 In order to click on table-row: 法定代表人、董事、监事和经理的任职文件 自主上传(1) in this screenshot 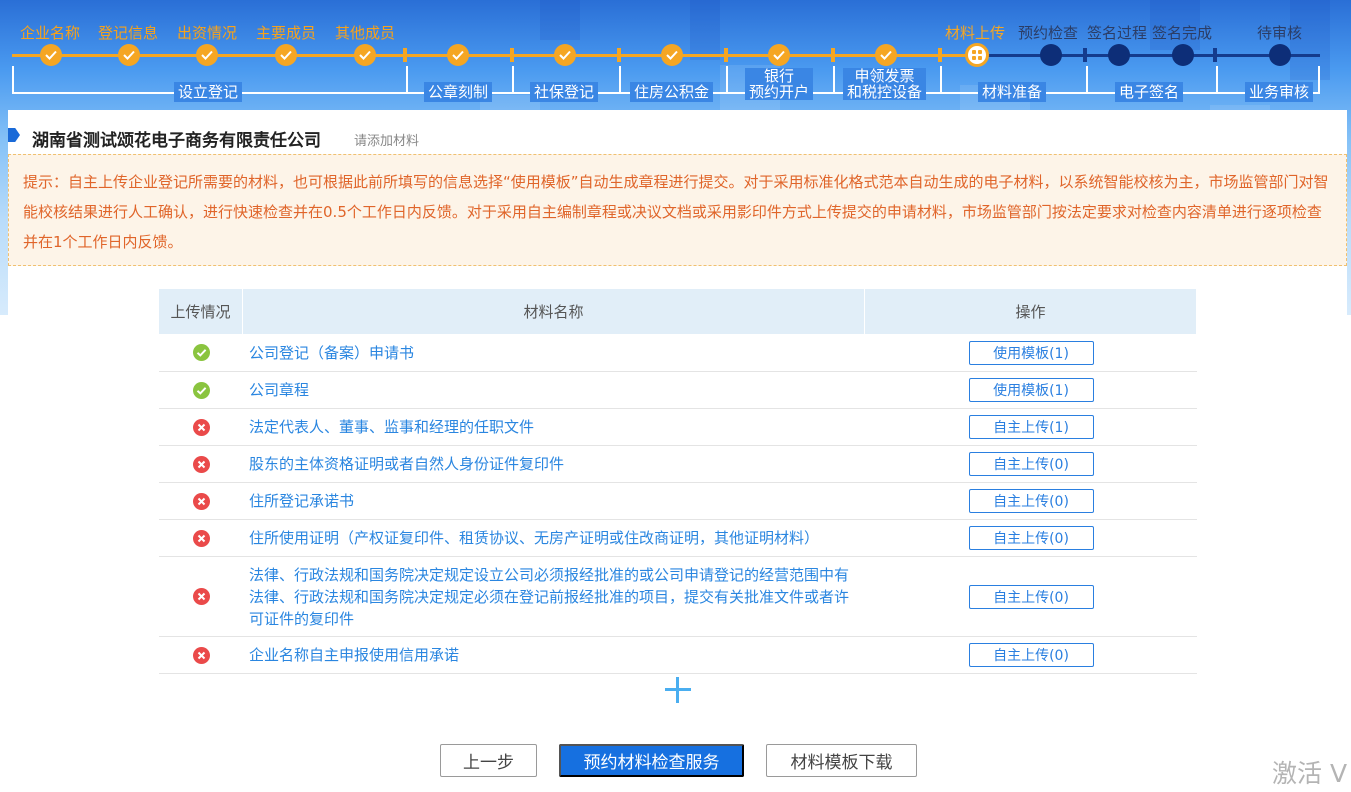, I will do `click(678, 427)`.